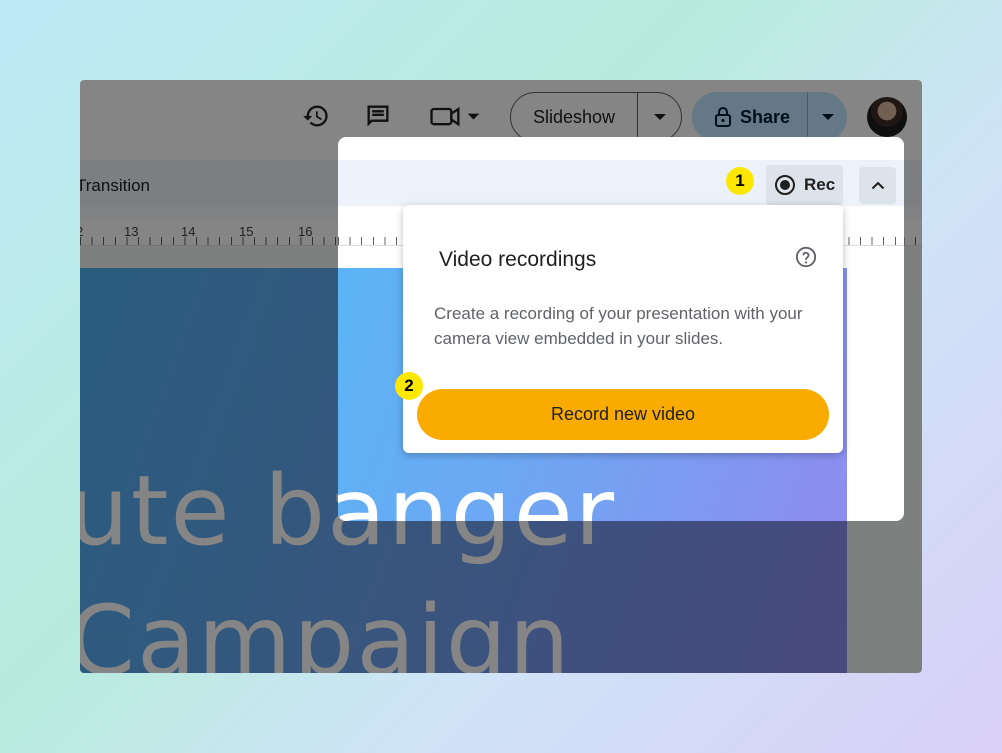  What do you see at coordinates (623, 414) in the screenshot?
I see `record-new-video-button: Record new video` at bounding box center [623, 414].